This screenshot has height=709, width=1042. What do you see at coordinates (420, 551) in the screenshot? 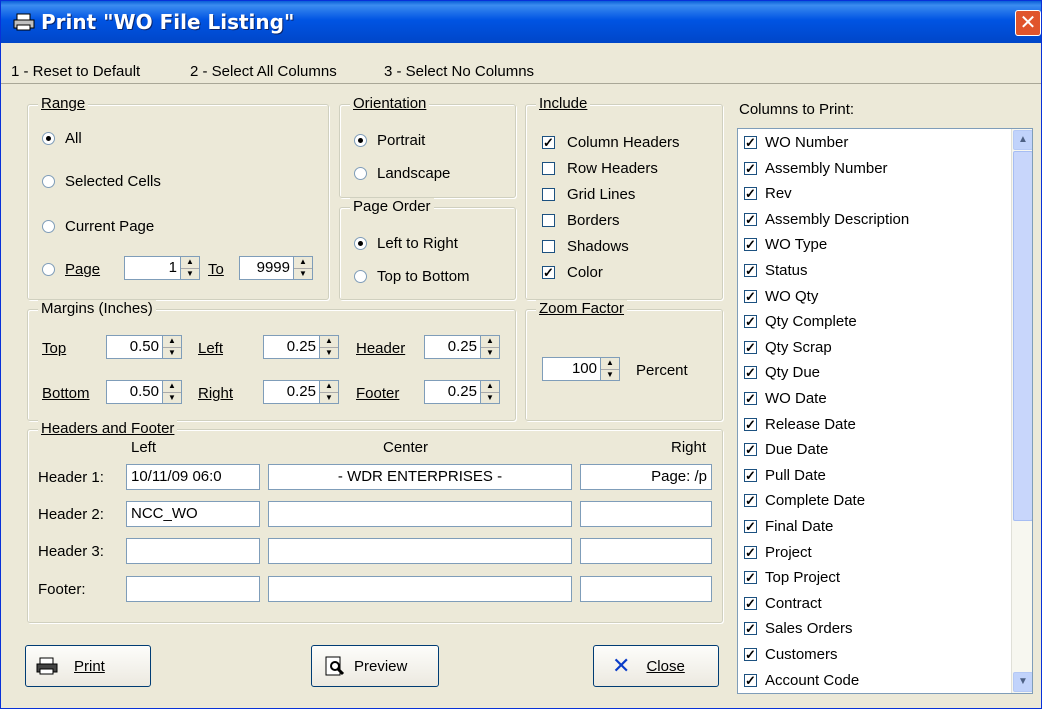
I see `header3-center-field` at bounding box center [420, 551].